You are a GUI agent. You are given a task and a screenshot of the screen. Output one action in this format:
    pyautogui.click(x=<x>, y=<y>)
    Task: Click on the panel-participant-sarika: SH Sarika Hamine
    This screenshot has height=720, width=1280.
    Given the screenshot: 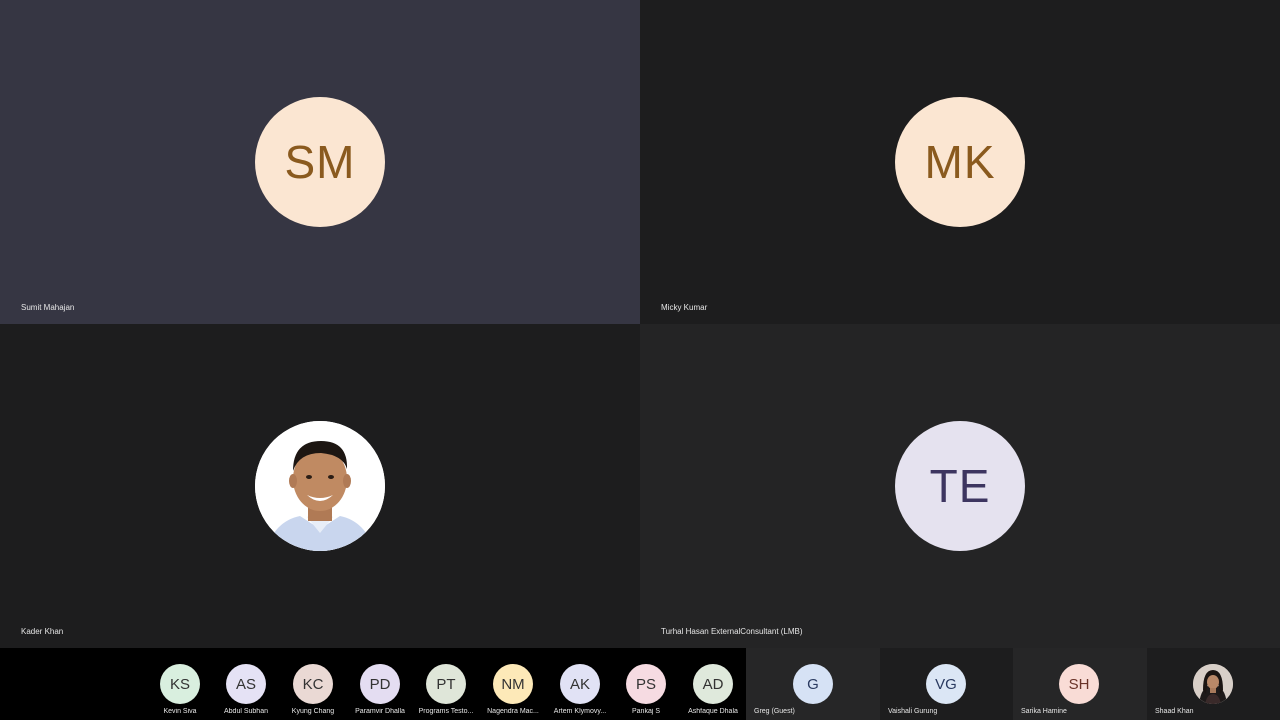 What is the action you would take?
    pyautogui.click(x=1080, y=684)
    